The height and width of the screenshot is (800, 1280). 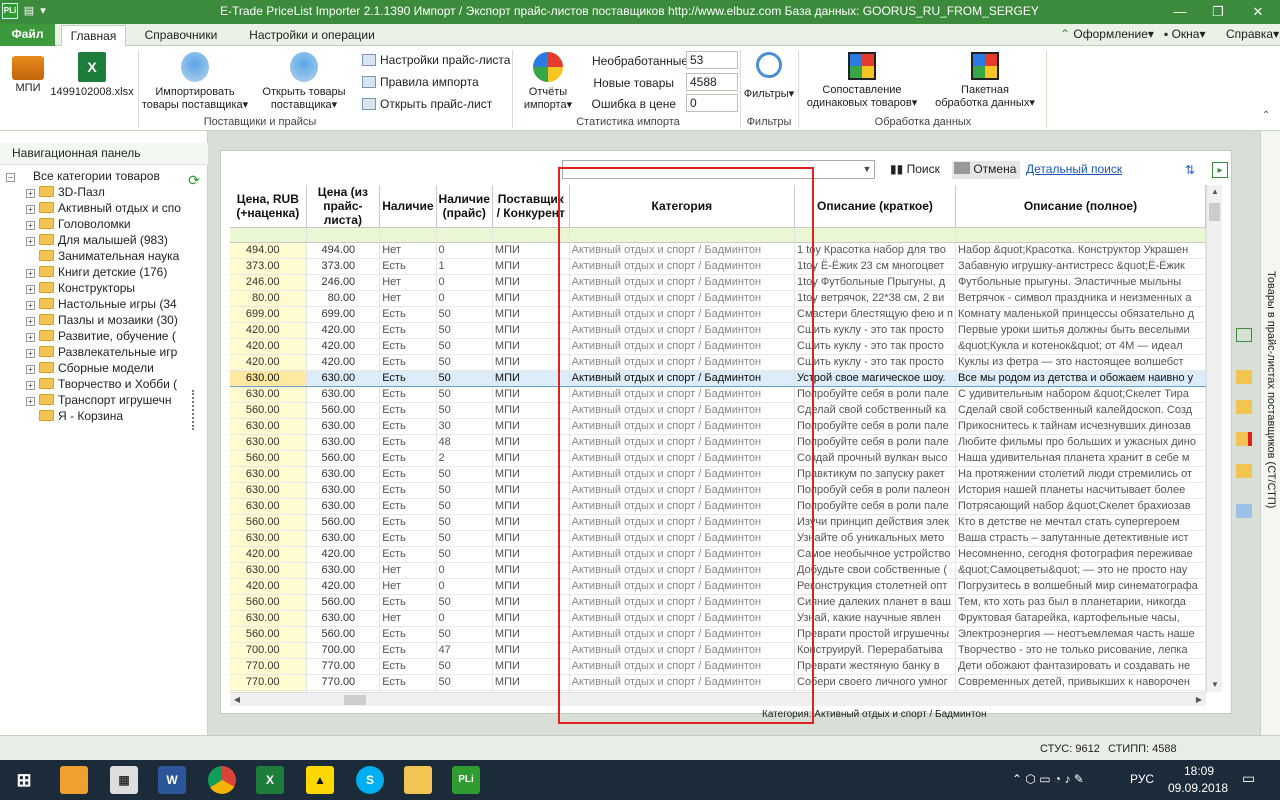 I want to click on splitter-handle, so click(x=194, y=410).